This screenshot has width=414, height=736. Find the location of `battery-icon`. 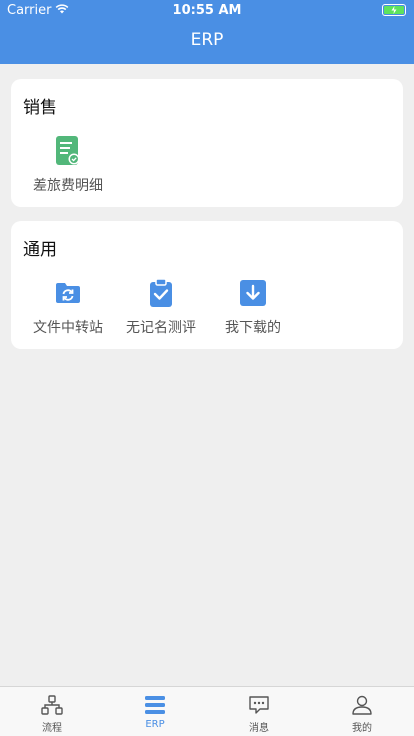

battery-icon is located at coordinates (394, 10).